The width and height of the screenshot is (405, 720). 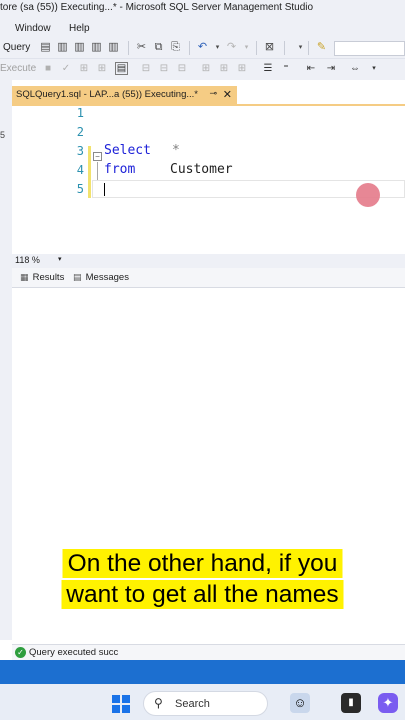 I want to click on toolbar-search-input, so click(x=369, y=48).